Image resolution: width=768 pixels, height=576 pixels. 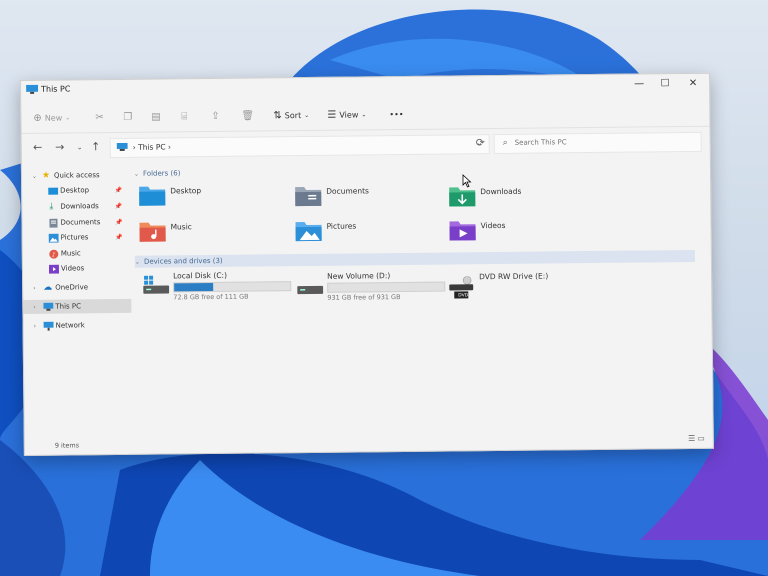 I want to click on group-label: Devices and drives (3), so click(x=183, y=261).